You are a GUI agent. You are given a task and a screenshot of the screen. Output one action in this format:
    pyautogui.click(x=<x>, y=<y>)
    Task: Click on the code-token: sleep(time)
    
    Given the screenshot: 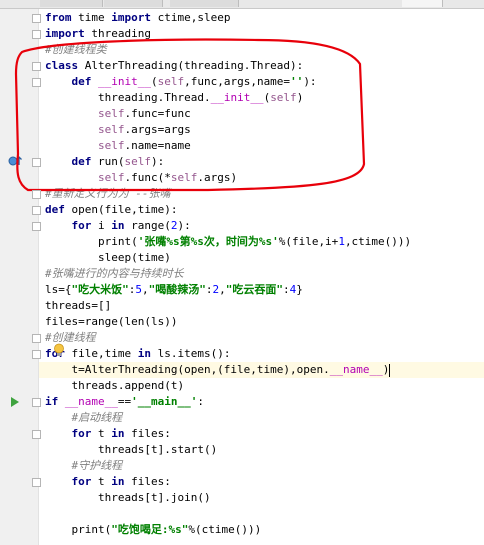 What is the action you would take?
    pyautogui.click(x=108, y=257)
    